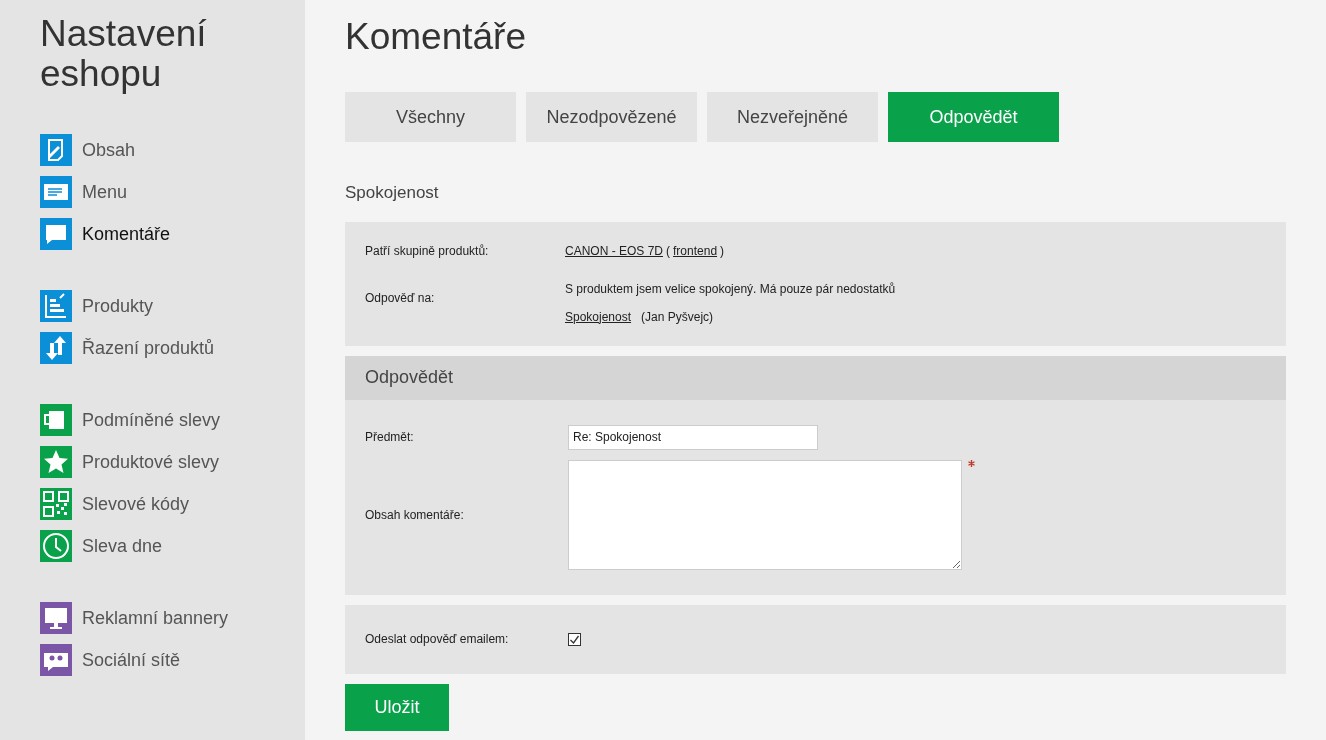  What do you see at coordinates (815, 377) in the screenshot?
I see `panel-header: Odpovědět` at bounding box center [815, 377].